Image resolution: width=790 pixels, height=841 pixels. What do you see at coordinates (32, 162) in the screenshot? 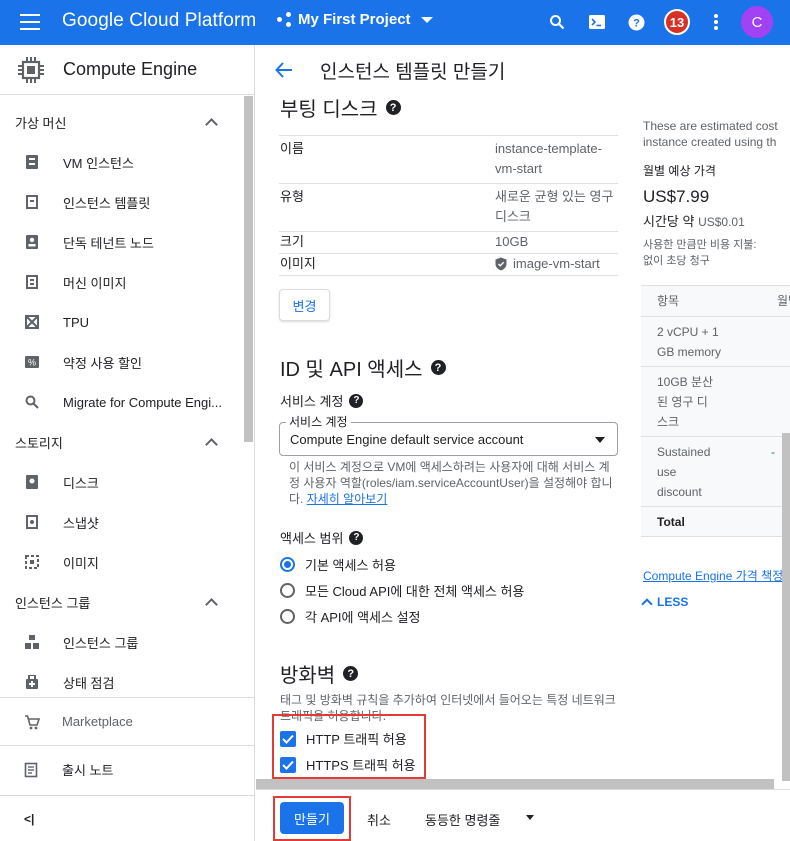
I see `vm-instance-icon` at bounding box center [32, 162].